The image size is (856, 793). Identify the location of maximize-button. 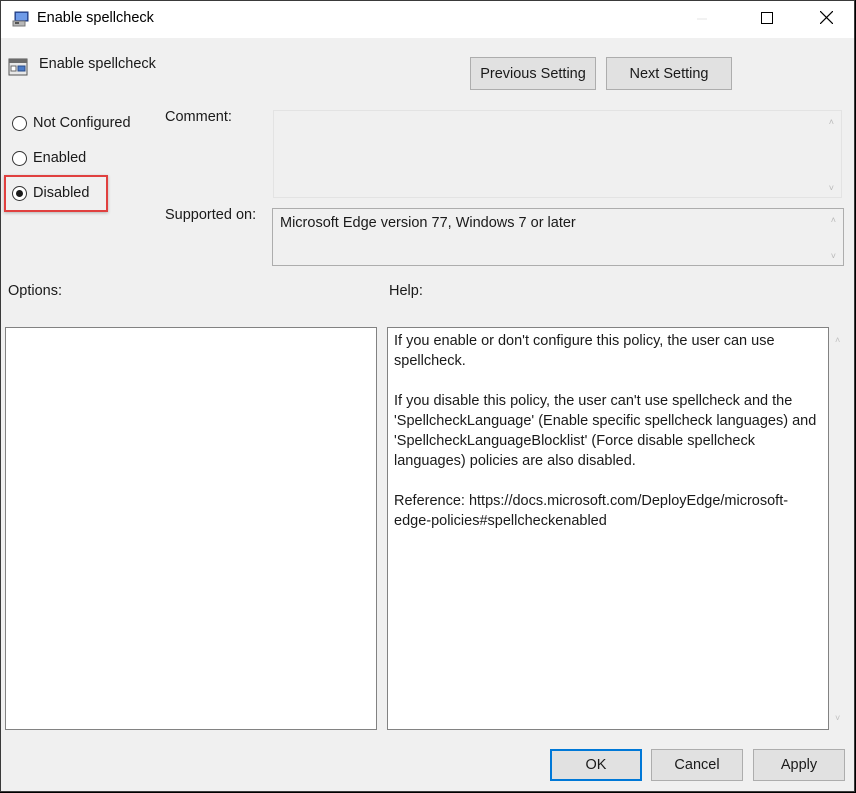
(767, 19).